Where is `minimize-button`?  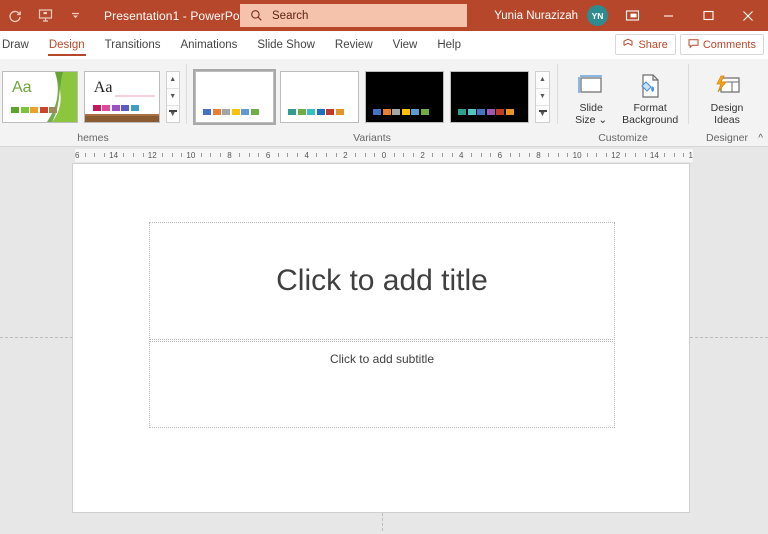
minimize-button is located at coordinates (668, 15).